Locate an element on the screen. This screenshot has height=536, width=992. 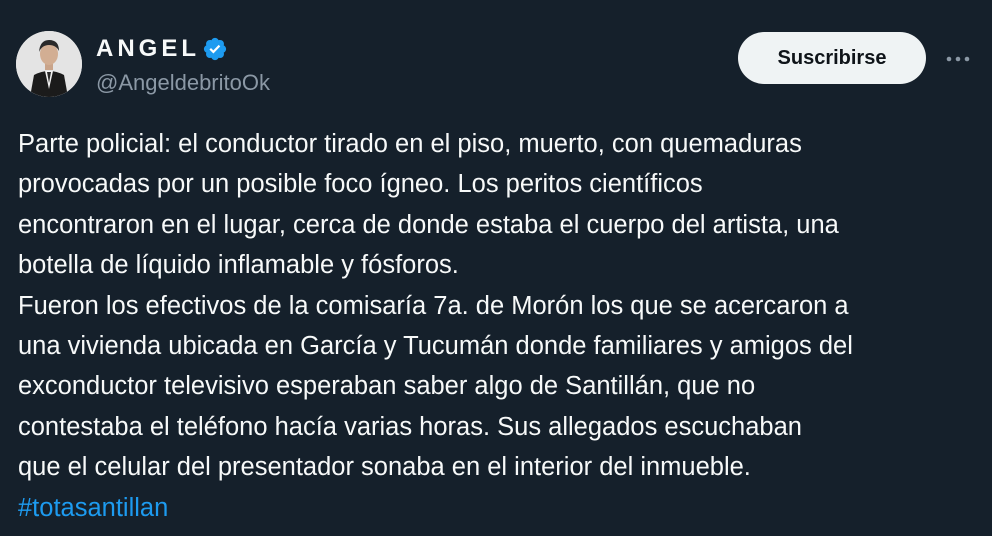
verified-badge-icon is located at coordinates (215, 49).